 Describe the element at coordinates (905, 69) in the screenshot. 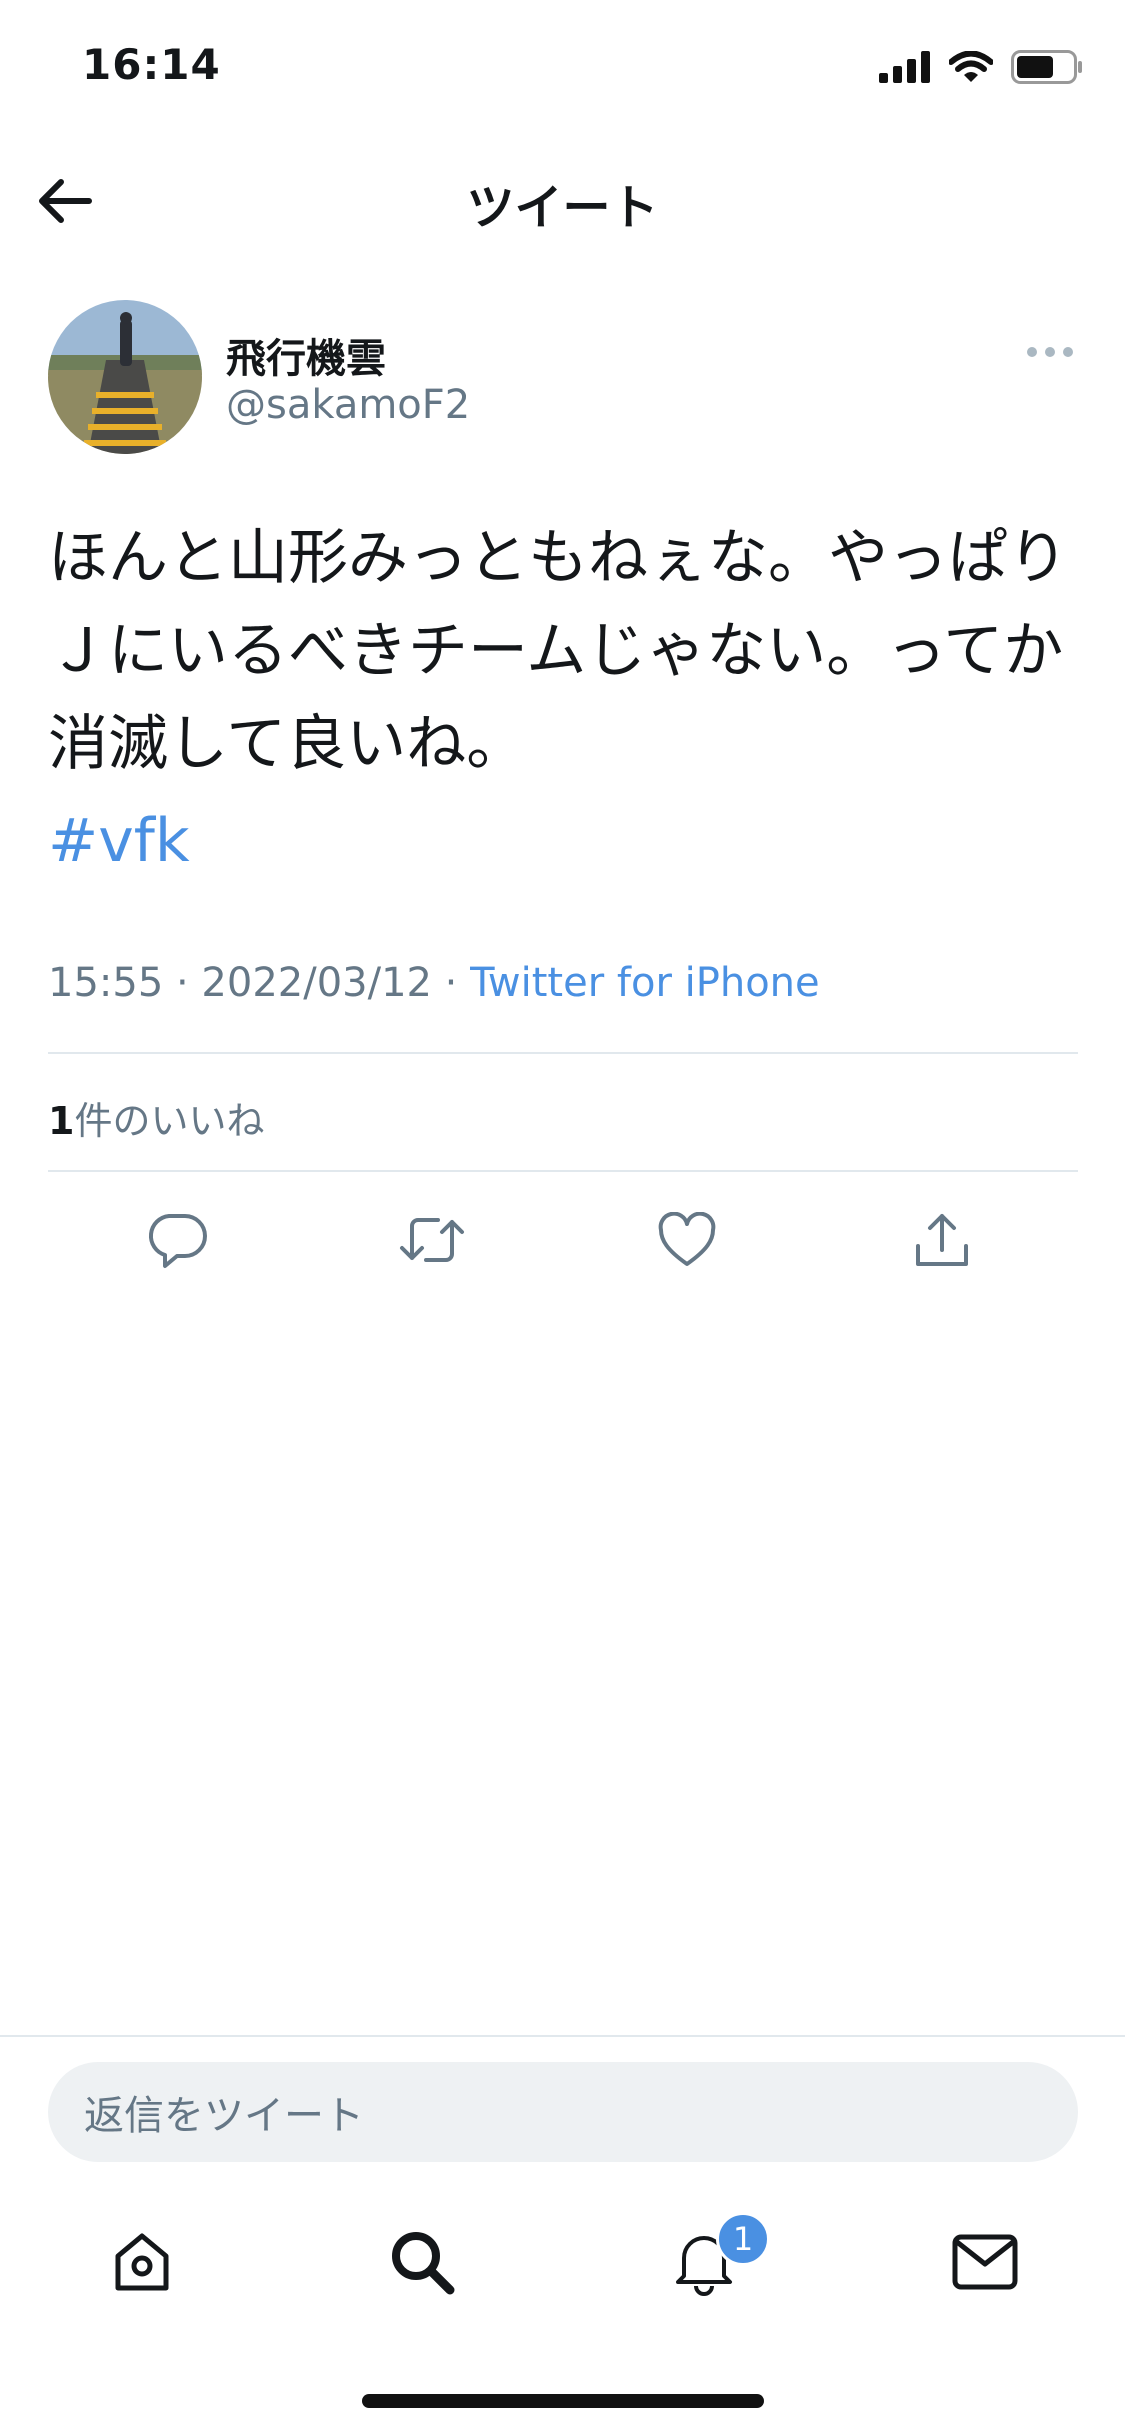

I see `signal-icon` at that location.